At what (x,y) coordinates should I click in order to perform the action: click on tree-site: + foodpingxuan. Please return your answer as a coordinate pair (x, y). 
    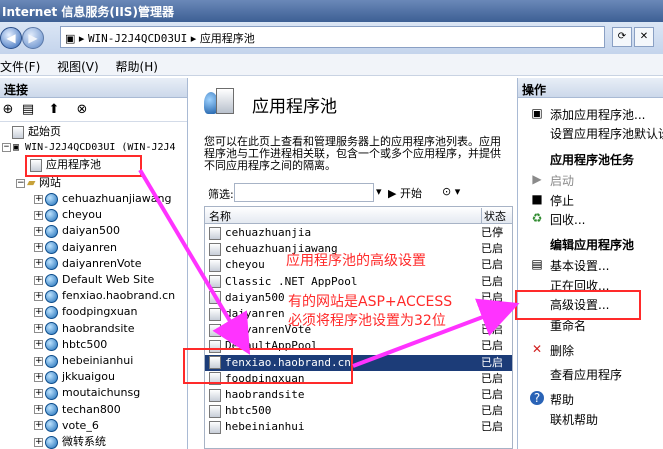
    Looking at the image, I should click on (86, 312).